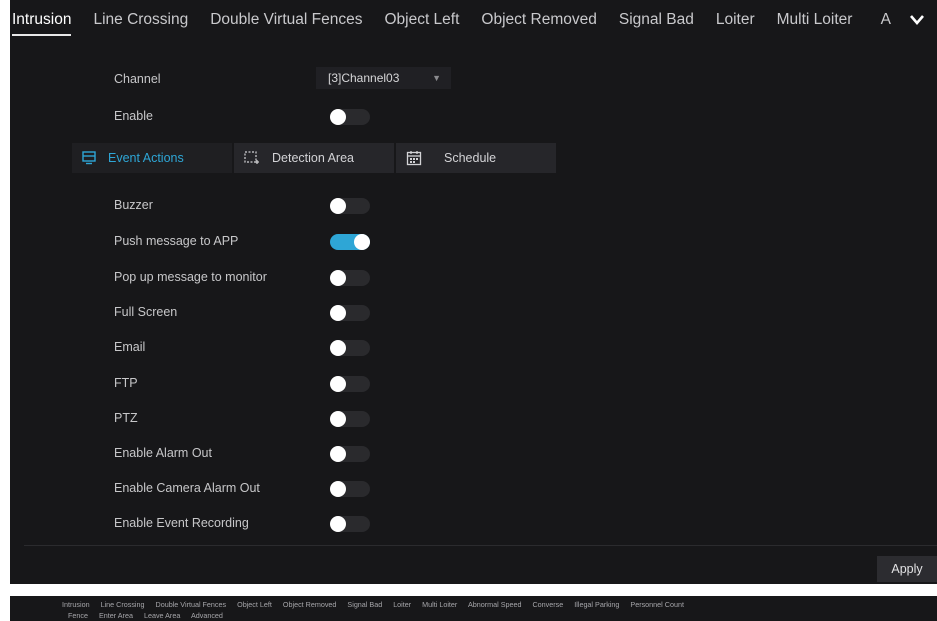  I want to click on action-label-ftp: FTP, so click(126, 383).